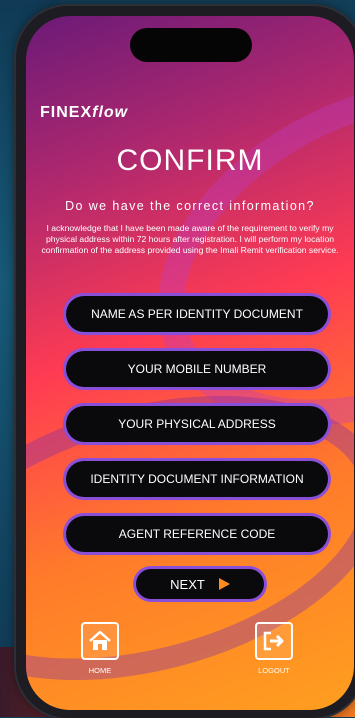 The width and height of the screenshot is (355, 718). I want to click on address-field-button: YOUR PHYSICAL ADDRESS, so click(197, 424).